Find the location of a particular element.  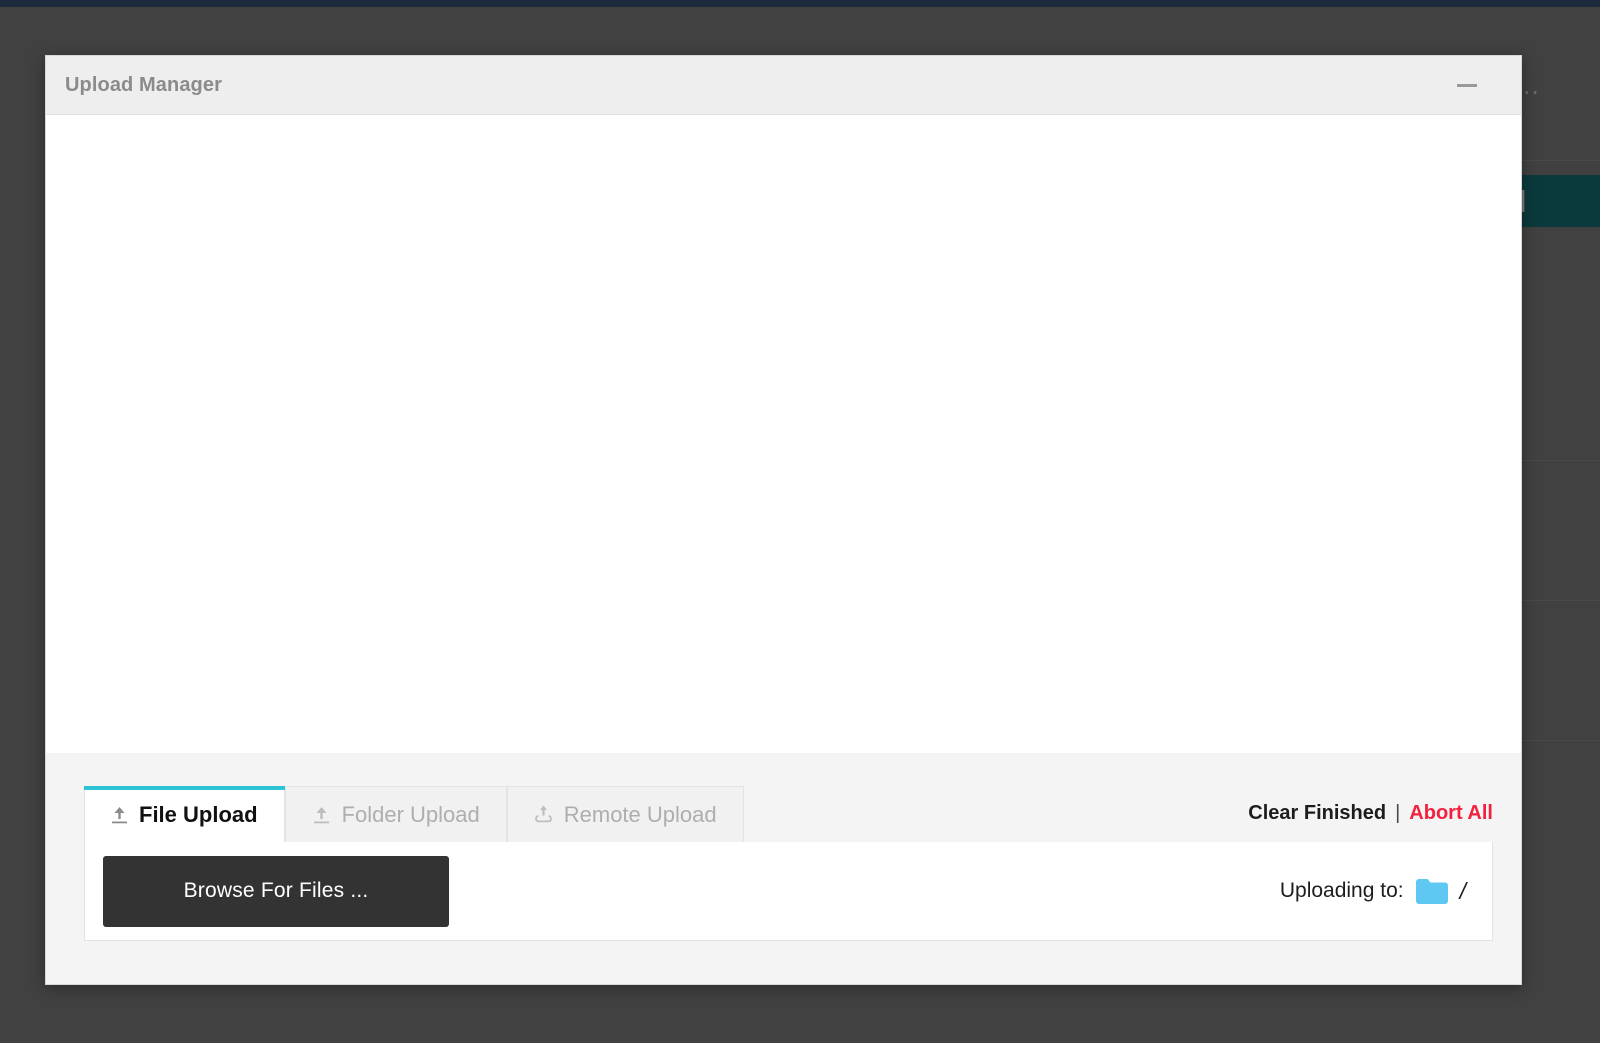

tab-remote-upload: Remote Upload is located at coordinates (625, 814).